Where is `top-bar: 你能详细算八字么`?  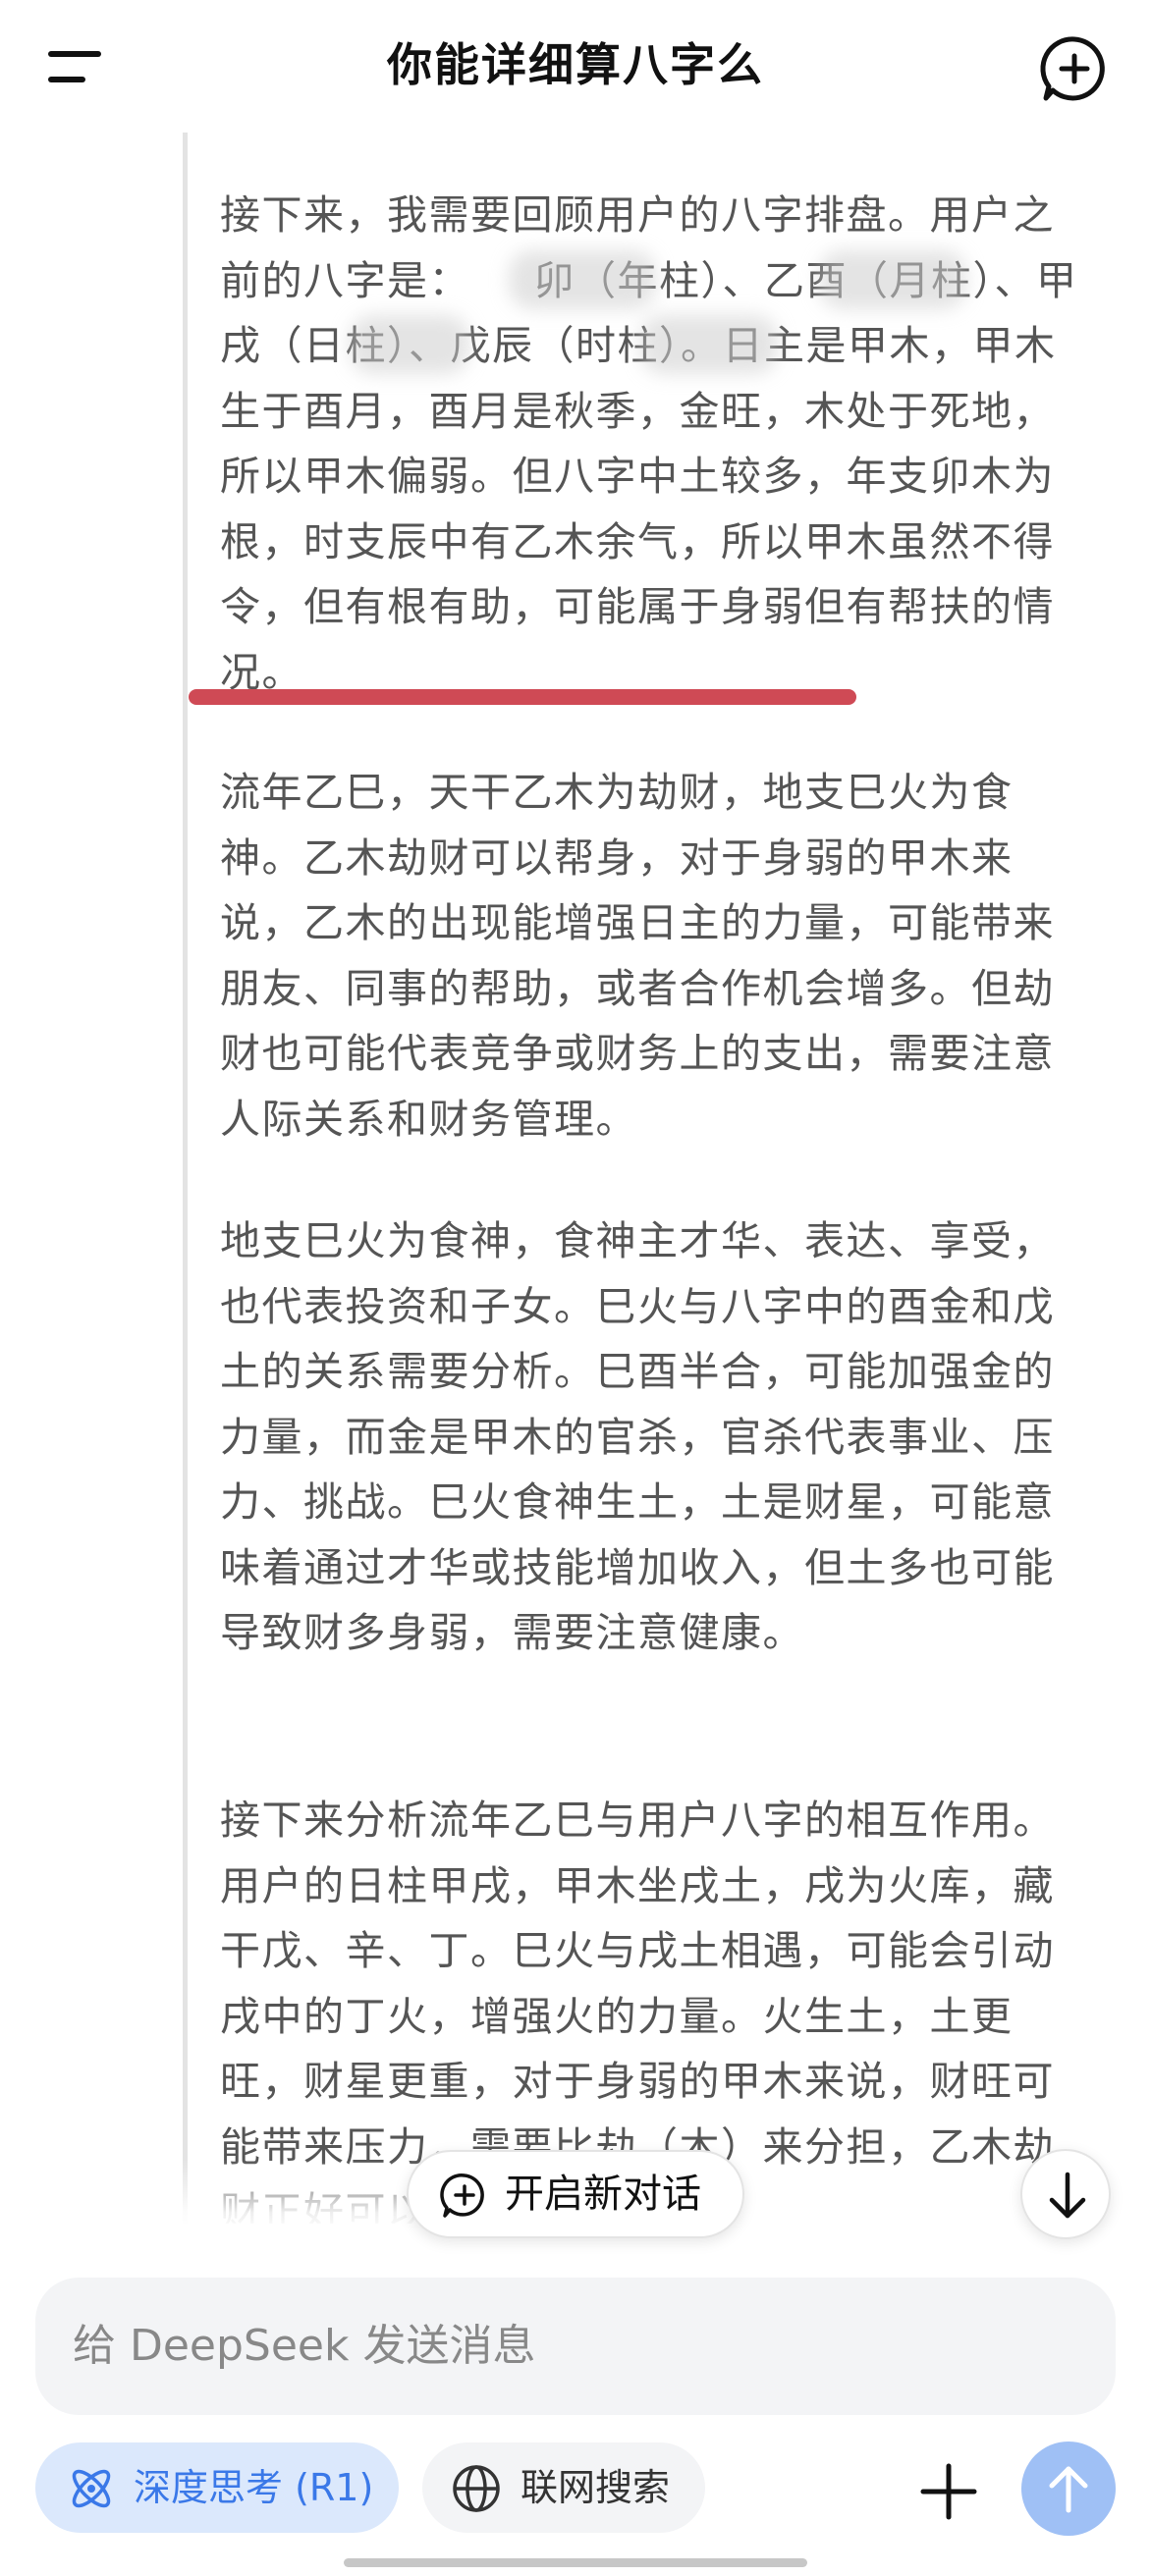
top-bar: 你能详细算八字么 is located at coordinates (575, 66).